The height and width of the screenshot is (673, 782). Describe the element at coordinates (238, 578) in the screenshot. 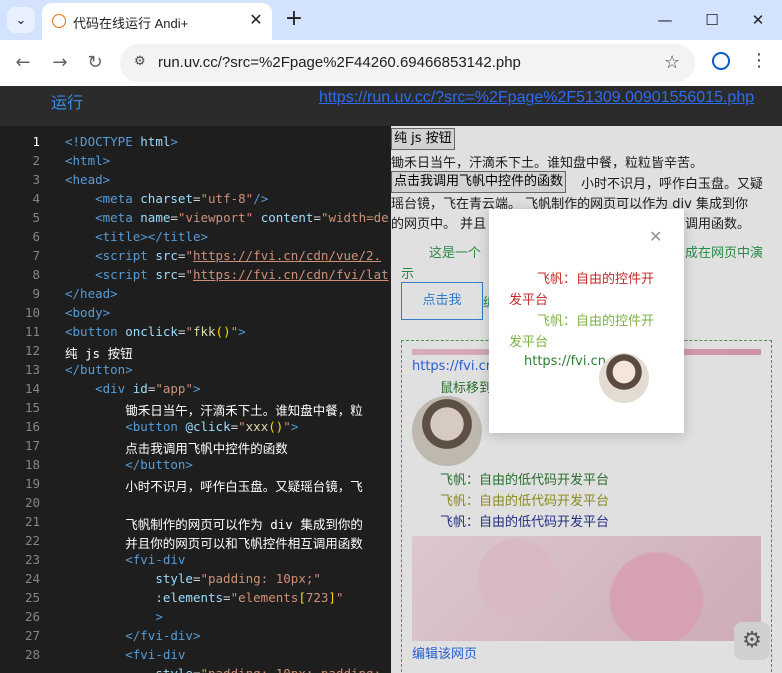

I see `code-line: style="padding: 10px;"` at that location.